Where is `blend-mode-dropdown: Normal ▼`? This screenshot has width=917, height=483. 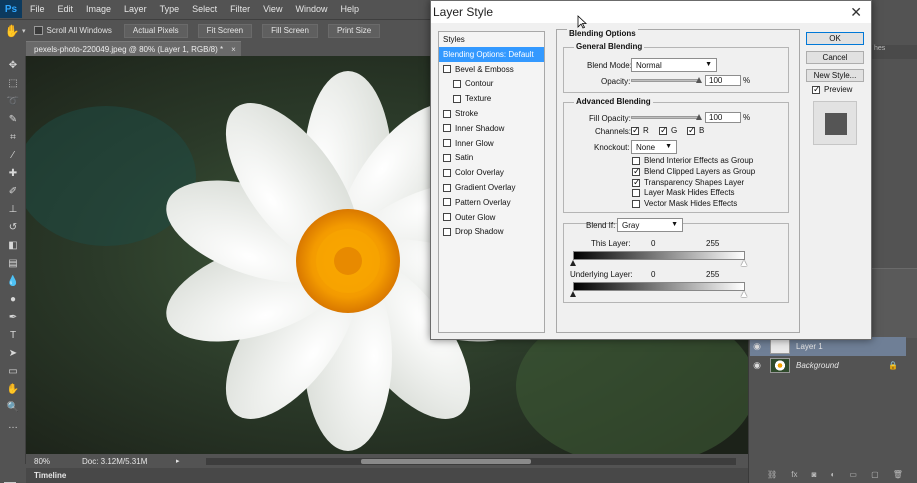 blend-mode-dropdown: Normal ▼ is located at coordinates (674, 65).